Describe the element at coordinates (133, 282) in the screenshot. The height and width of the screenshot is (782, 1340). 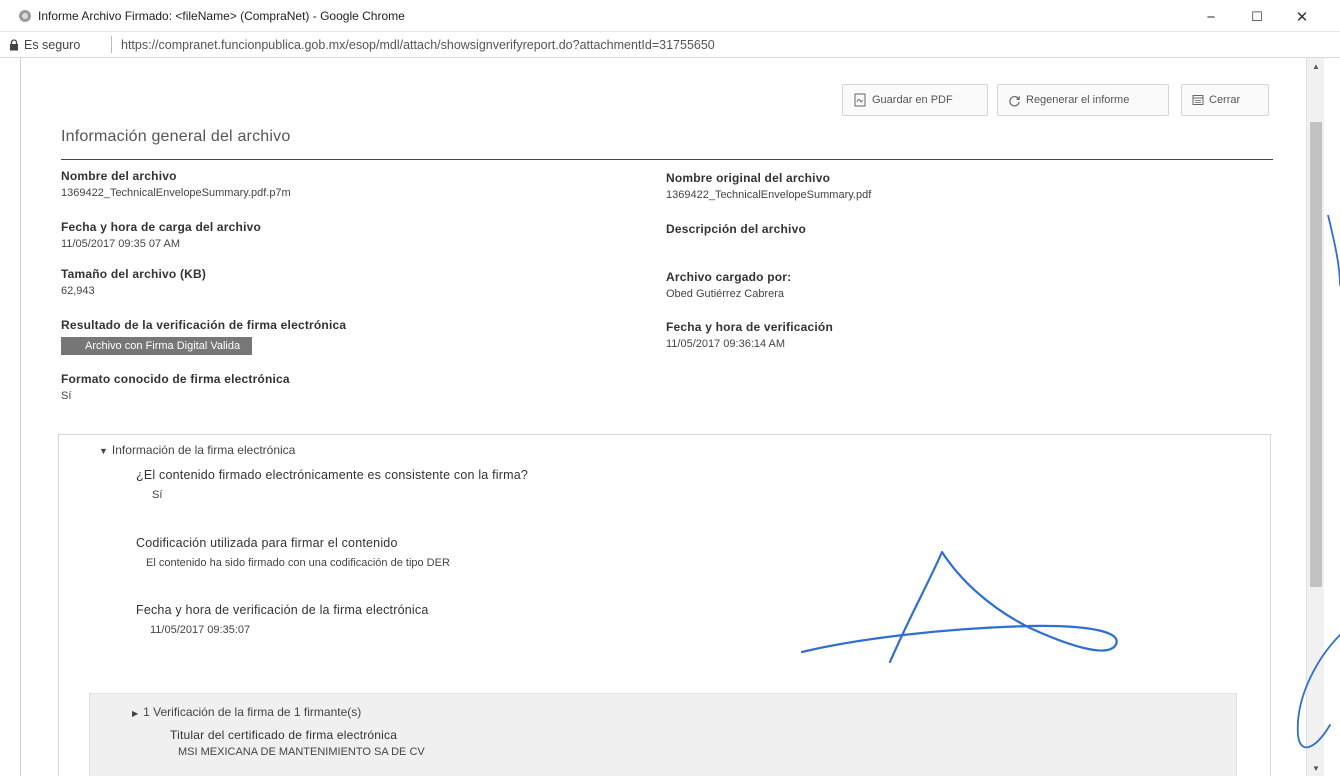
I see `file-size-field: Tamaño del archivo (KB) 62,943` at that location.